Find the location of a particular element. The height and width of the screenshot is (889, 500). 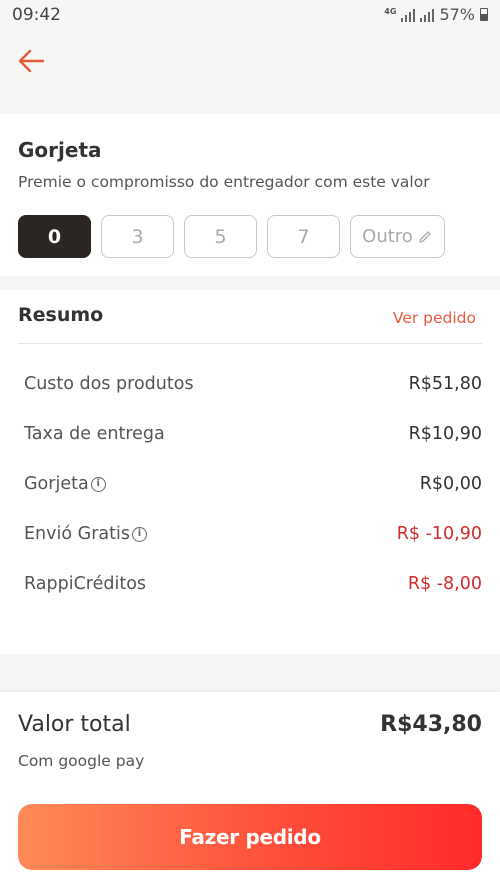

tip-option-3: 3 is located at coordinates (137, 236).